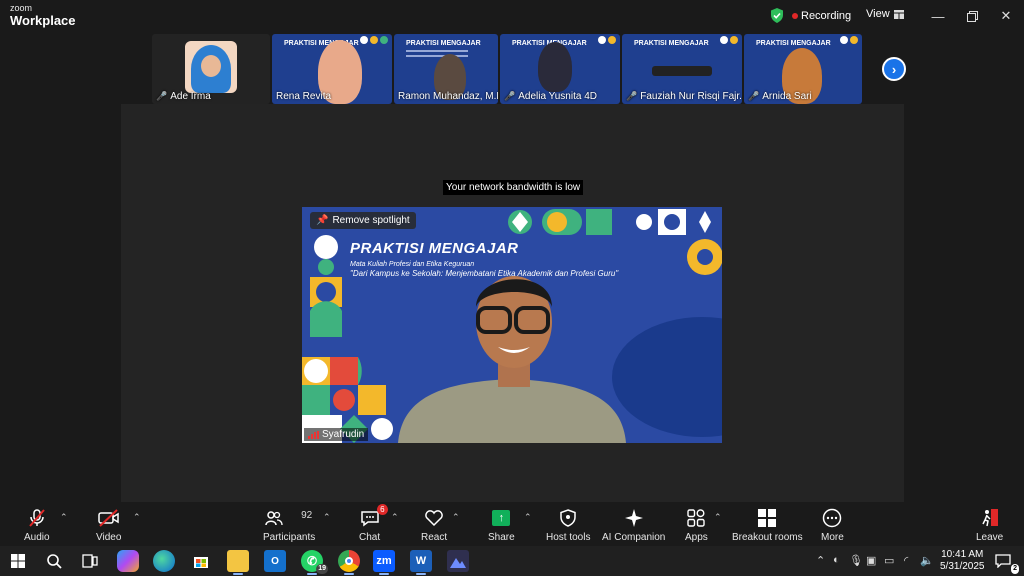  I want to click on chat-options-caret-icon: ⌃, so click(395, 517).